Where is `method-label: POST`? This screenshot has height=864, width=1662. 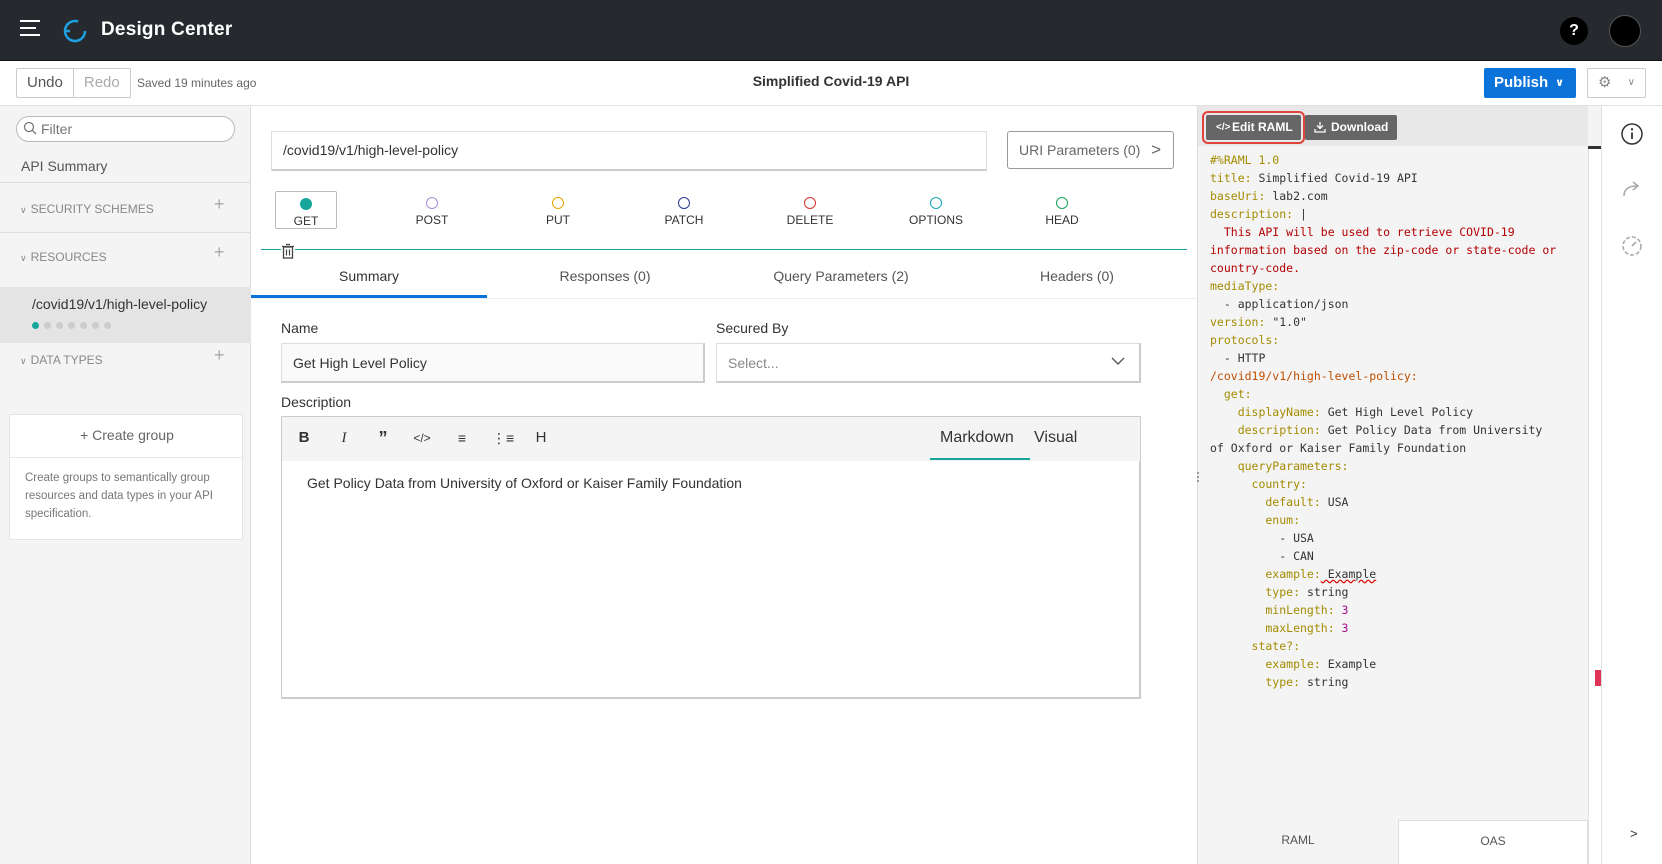
method-label: POST is located at coordinates (432, 220).